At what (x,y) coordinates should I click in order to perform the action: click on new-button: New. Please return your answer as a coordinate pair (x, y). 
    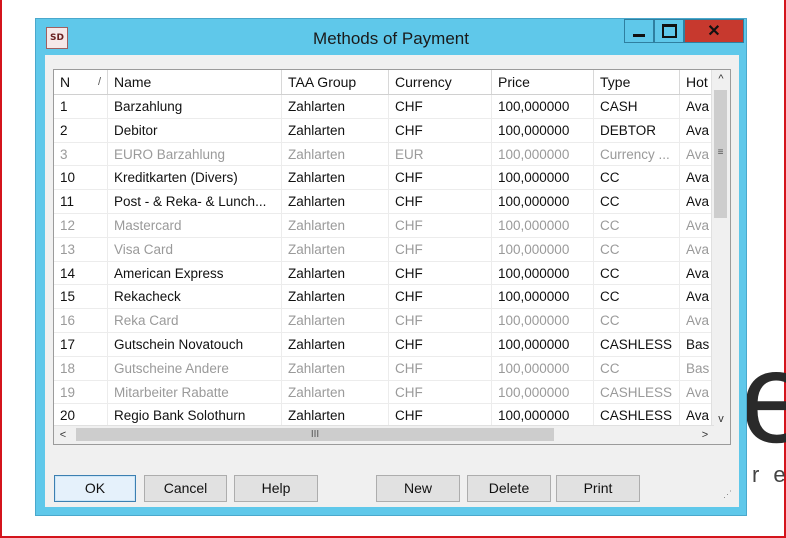
    Looking at the image, I should click on (418, 488).